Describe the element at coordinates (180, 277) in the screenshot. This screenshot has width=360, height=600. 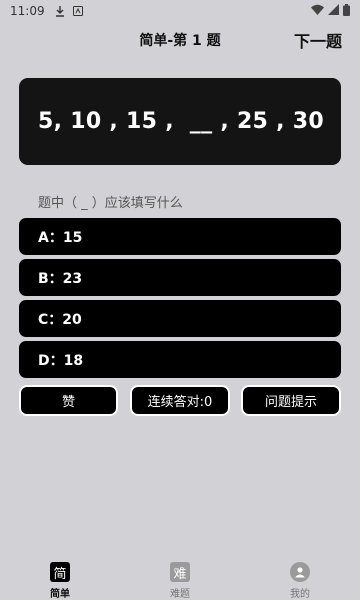
I see `option-b-button: B：23` at that location.